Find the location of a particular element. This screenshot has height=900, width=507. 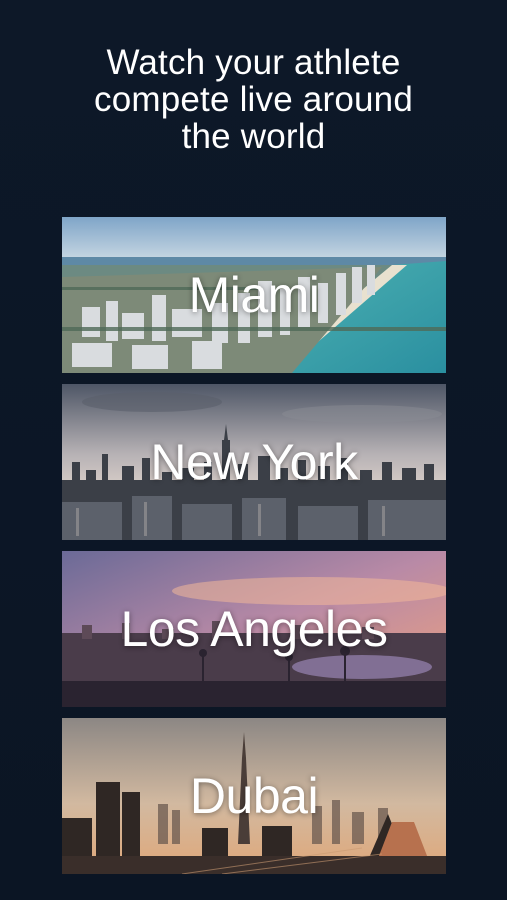

city-label-los-angeles: Los Angeles is located at coordinates (254, 629).